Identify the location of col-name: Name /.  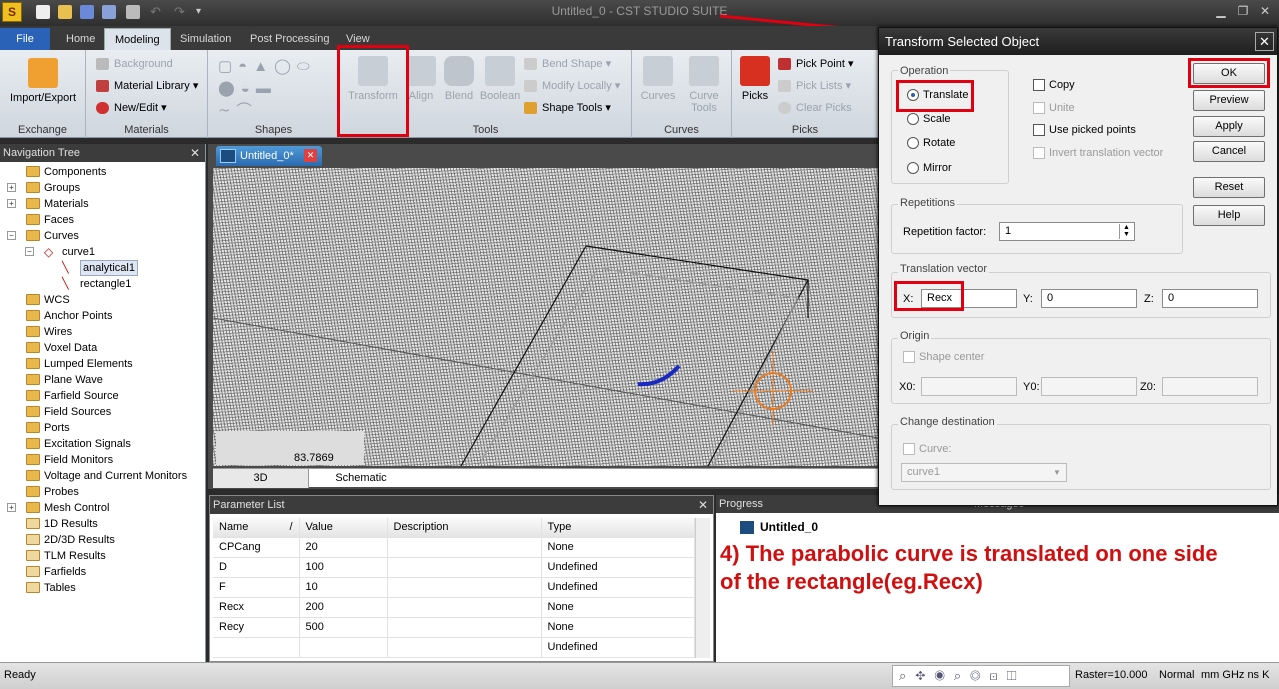
(256, 528).